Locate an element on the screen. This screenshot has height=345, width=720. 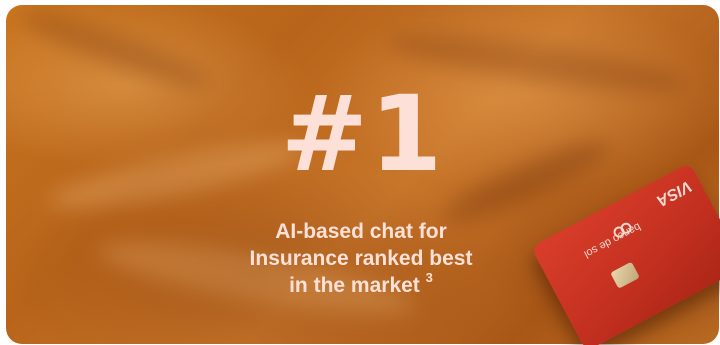
card-chip-icon is located at coordinates (625, 275).